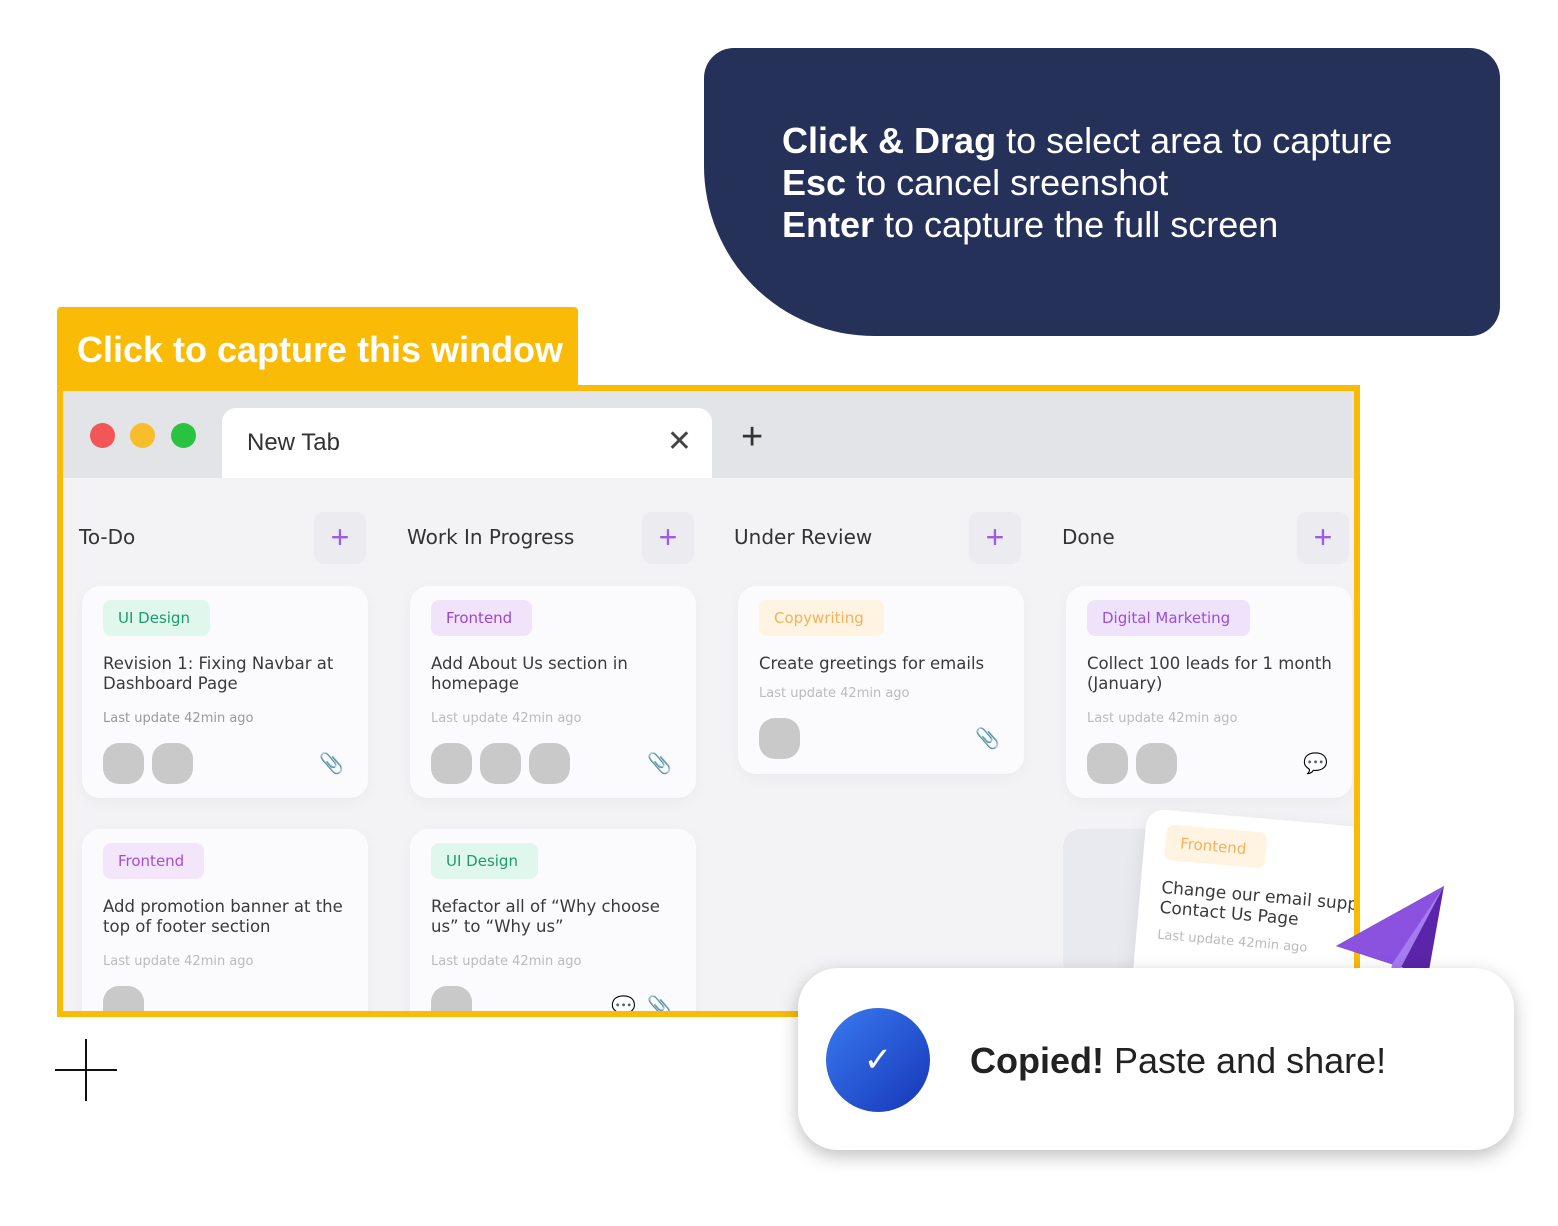 The height and width of the screenshot is (1226, 1558). What do you see at coordinates (872, 663) in the screenshot?
I see `card-title: Create greetings for emails` at bounding box center [872, 663].